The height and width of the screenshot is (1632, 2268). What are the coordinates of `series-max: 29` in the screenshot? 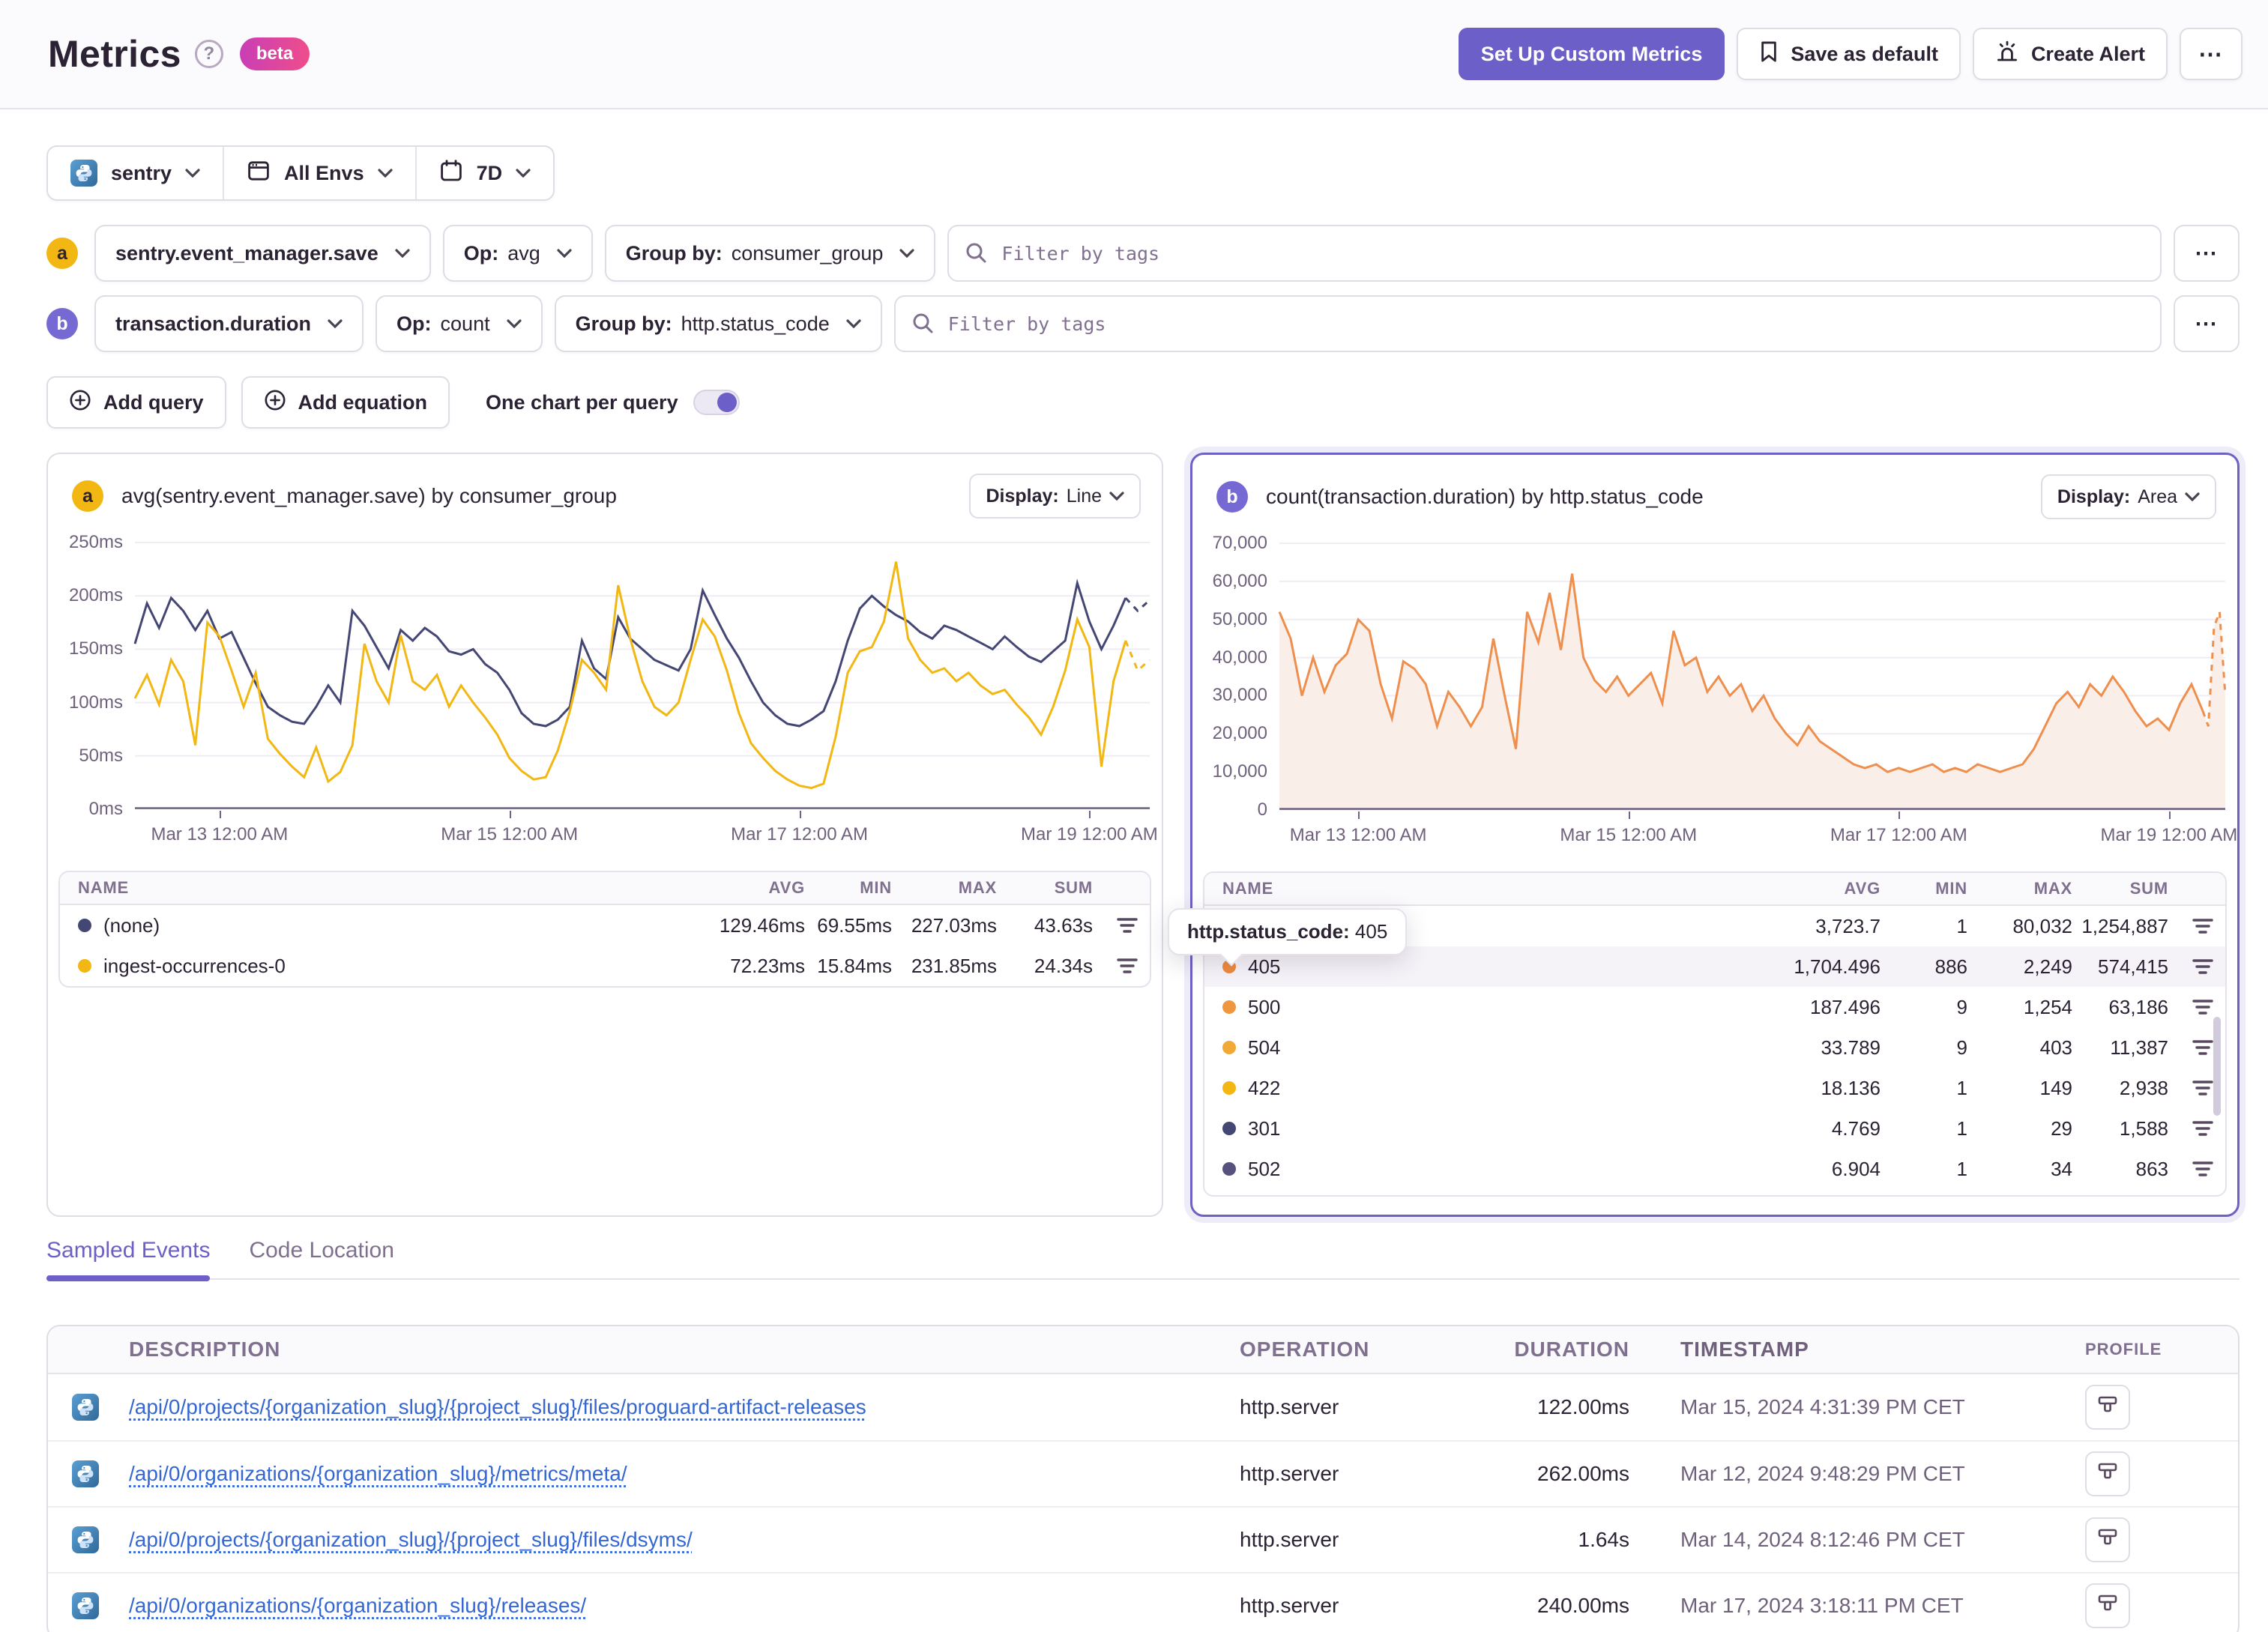 It's located at (2061, 1128).